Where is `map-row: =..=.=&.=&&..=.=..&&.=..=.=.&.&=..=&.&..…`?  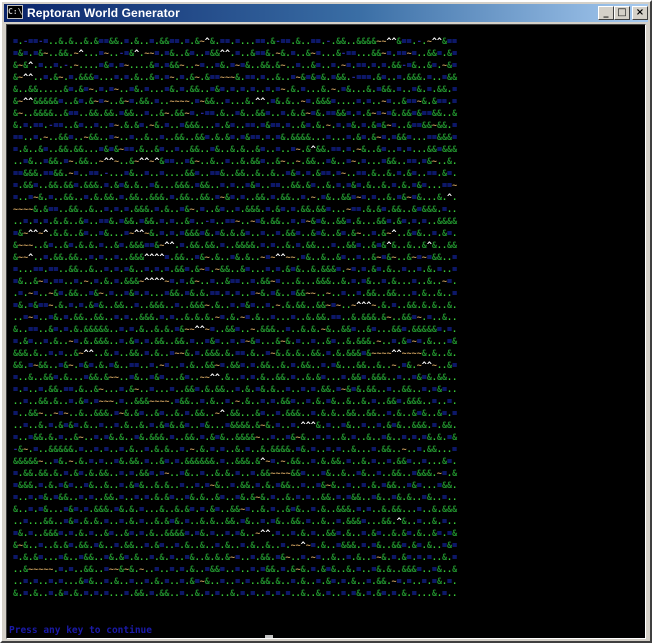
map-row: =..=.=&.=&&..=.=..&&.=..=.=.&.&=..=&.&..… is located at coordinates (235, 497).